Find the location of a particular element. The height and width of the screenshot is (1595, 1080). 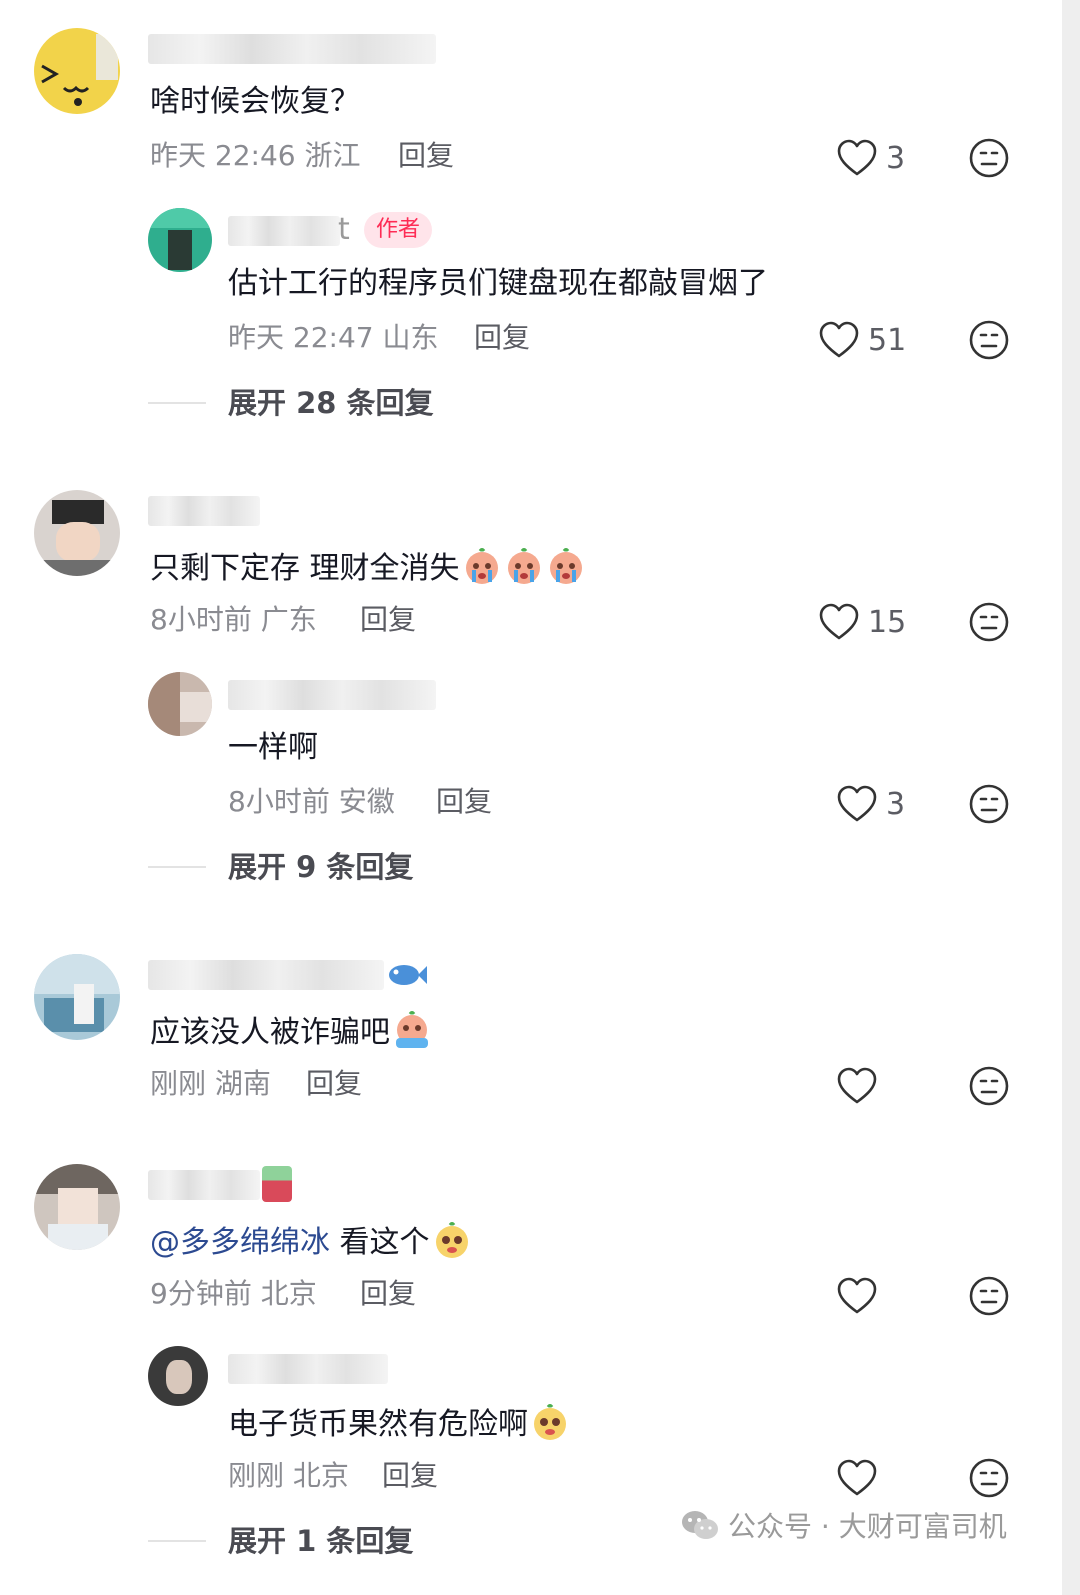

watermark: 公众号 · 大财可富司机 is located at coordinates (843, 1525).